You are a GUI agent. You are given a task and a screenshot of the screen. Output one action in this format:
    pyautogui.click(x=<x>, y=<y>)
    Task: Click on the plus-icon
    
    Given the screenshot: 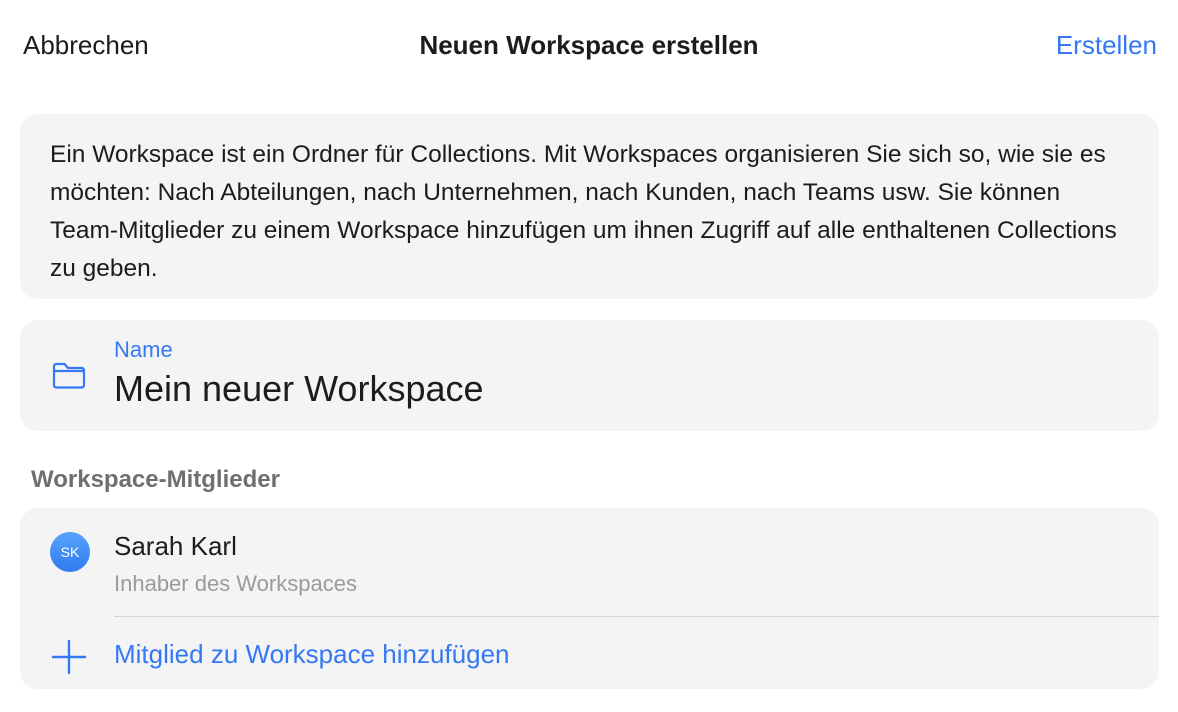 What is the action you would take?
    pyautogui.click(x=69, y=657)
    